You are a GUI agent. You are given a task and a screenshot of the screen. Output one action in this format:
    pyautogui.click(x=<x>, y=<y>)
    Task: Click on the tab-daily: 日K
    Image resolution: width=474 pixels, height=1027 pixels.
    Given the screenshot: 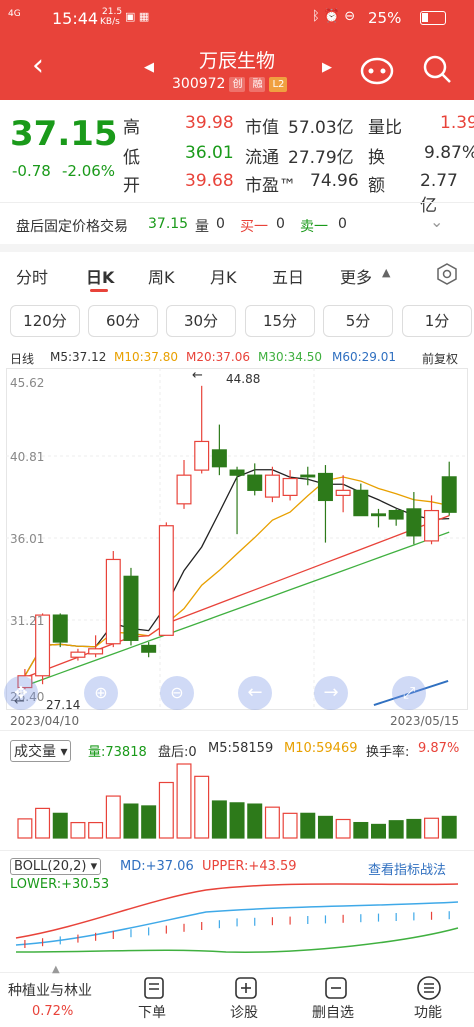 What is the action you would take?
    pyautogui.click(x=100, y=276)
    